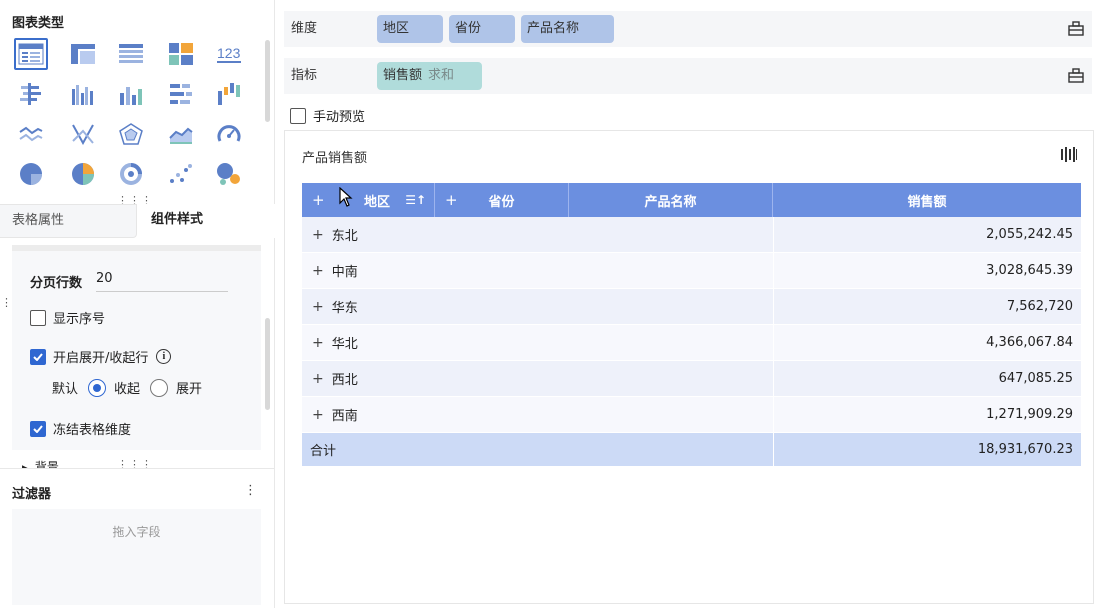 The height and width of the screenshot is (608, 1102). What do you see at coordinates (164, 356) in the screenshot?
I see `info-icon: i` at bounding box center [164, 356].